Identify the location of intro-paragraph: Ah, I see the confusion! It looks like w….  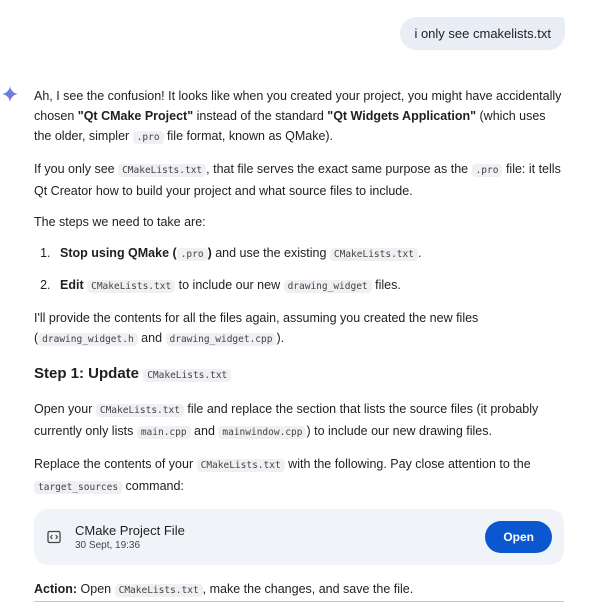
(298, 116).